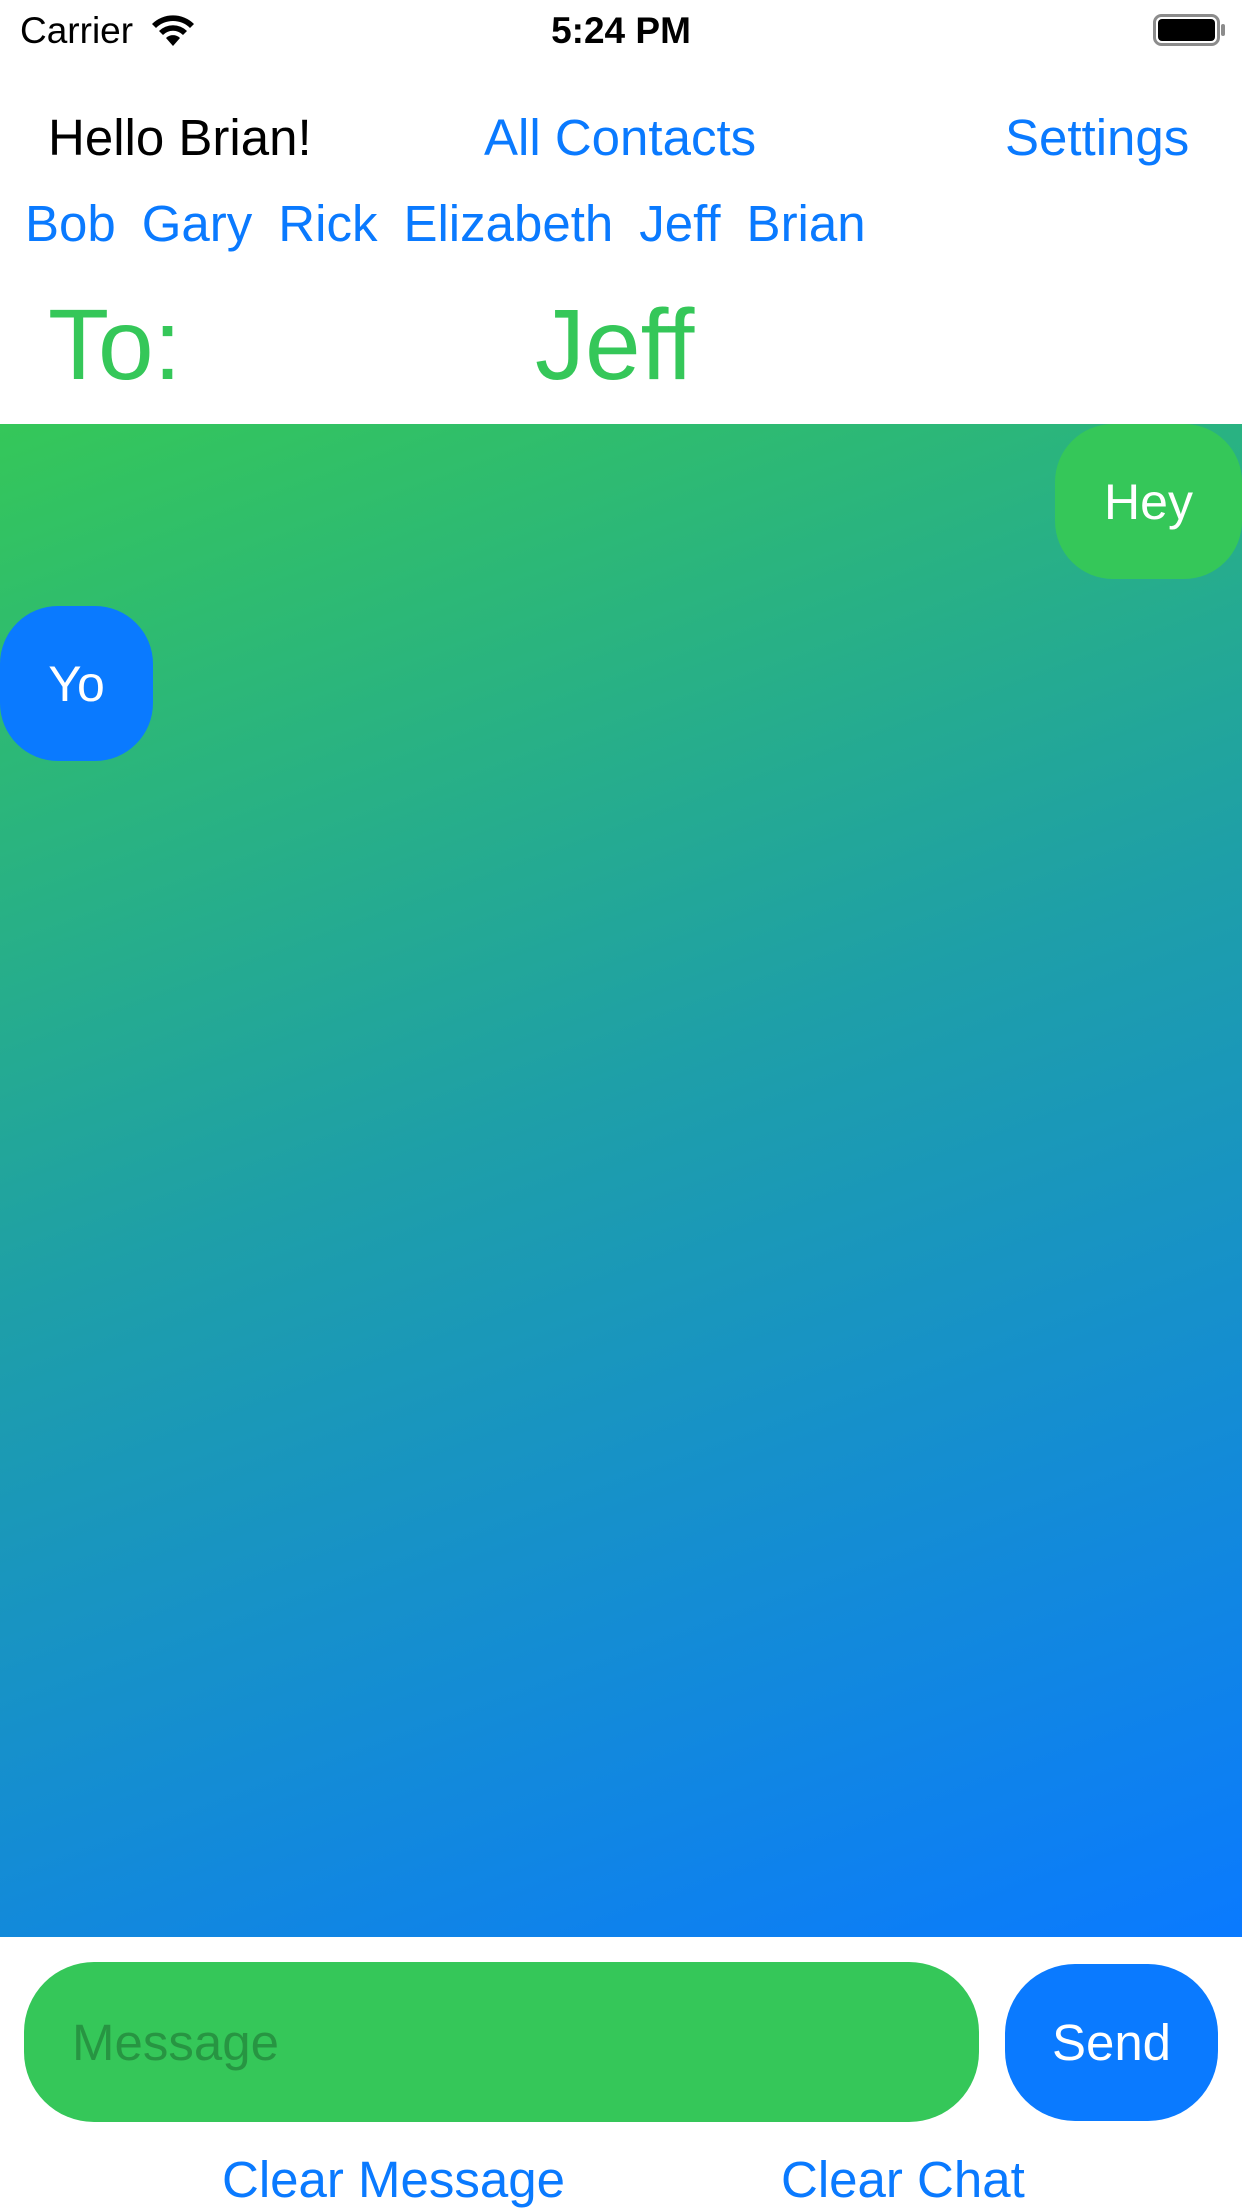 This screenshot has height=2209, width=1242. What do you see at coordinates (615, 345) in the screenshot?
I see `recipient-name: Jeff` at bounding box center [615, 345].